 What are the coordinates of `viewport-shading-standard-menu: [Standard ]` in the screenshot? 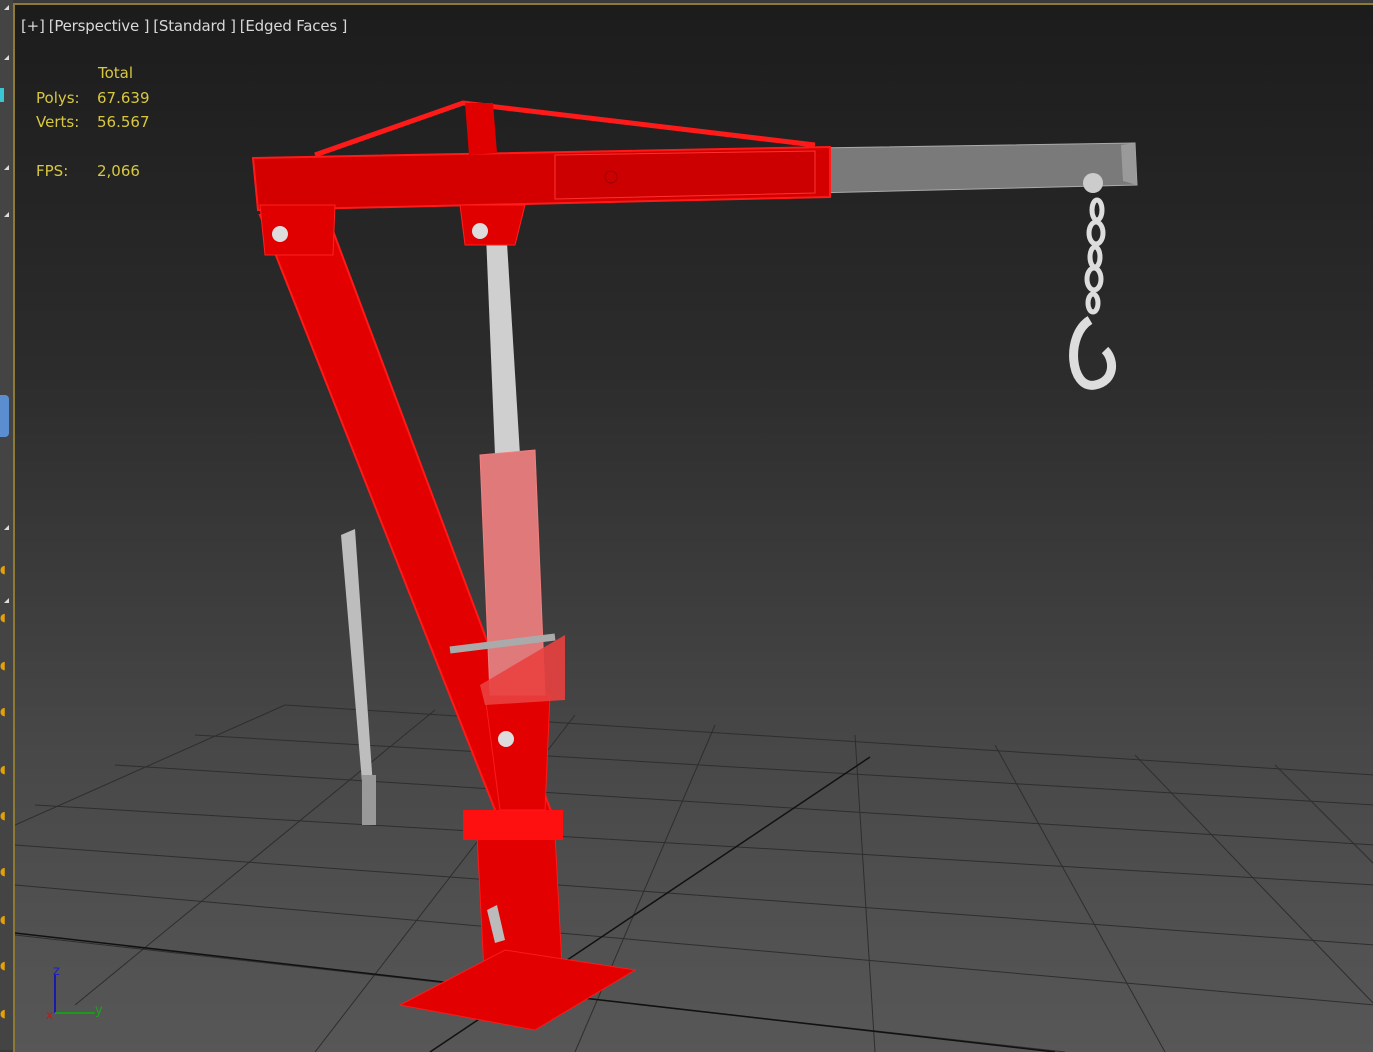 It's located at (194, 26).